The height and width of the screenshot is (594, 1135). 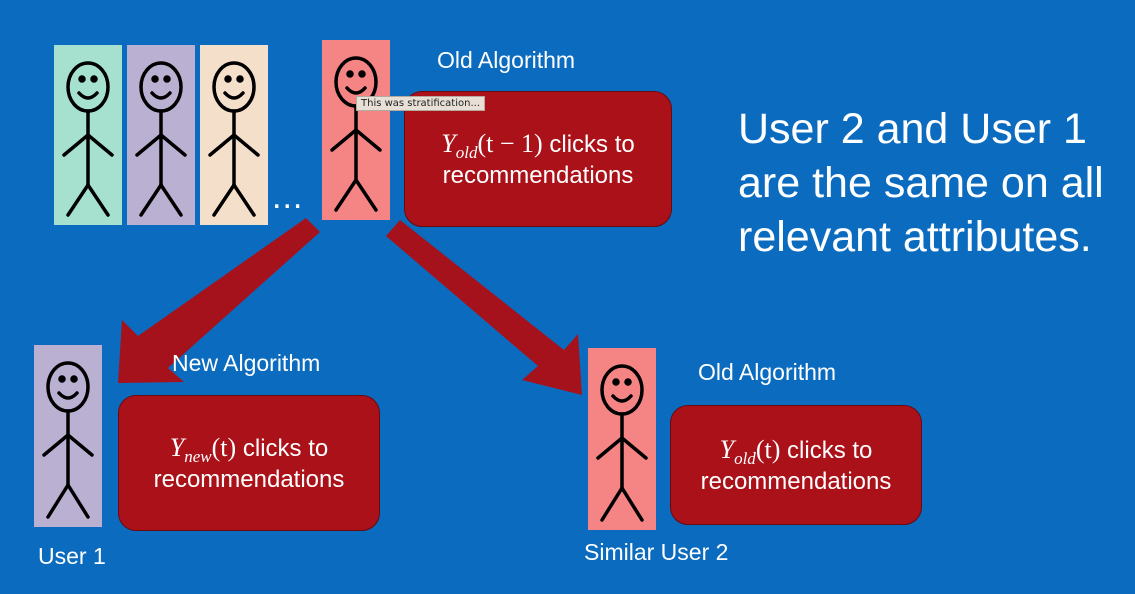 I want to click on headline-line-1: User 2 and User 1, so click(x=912, y=129).